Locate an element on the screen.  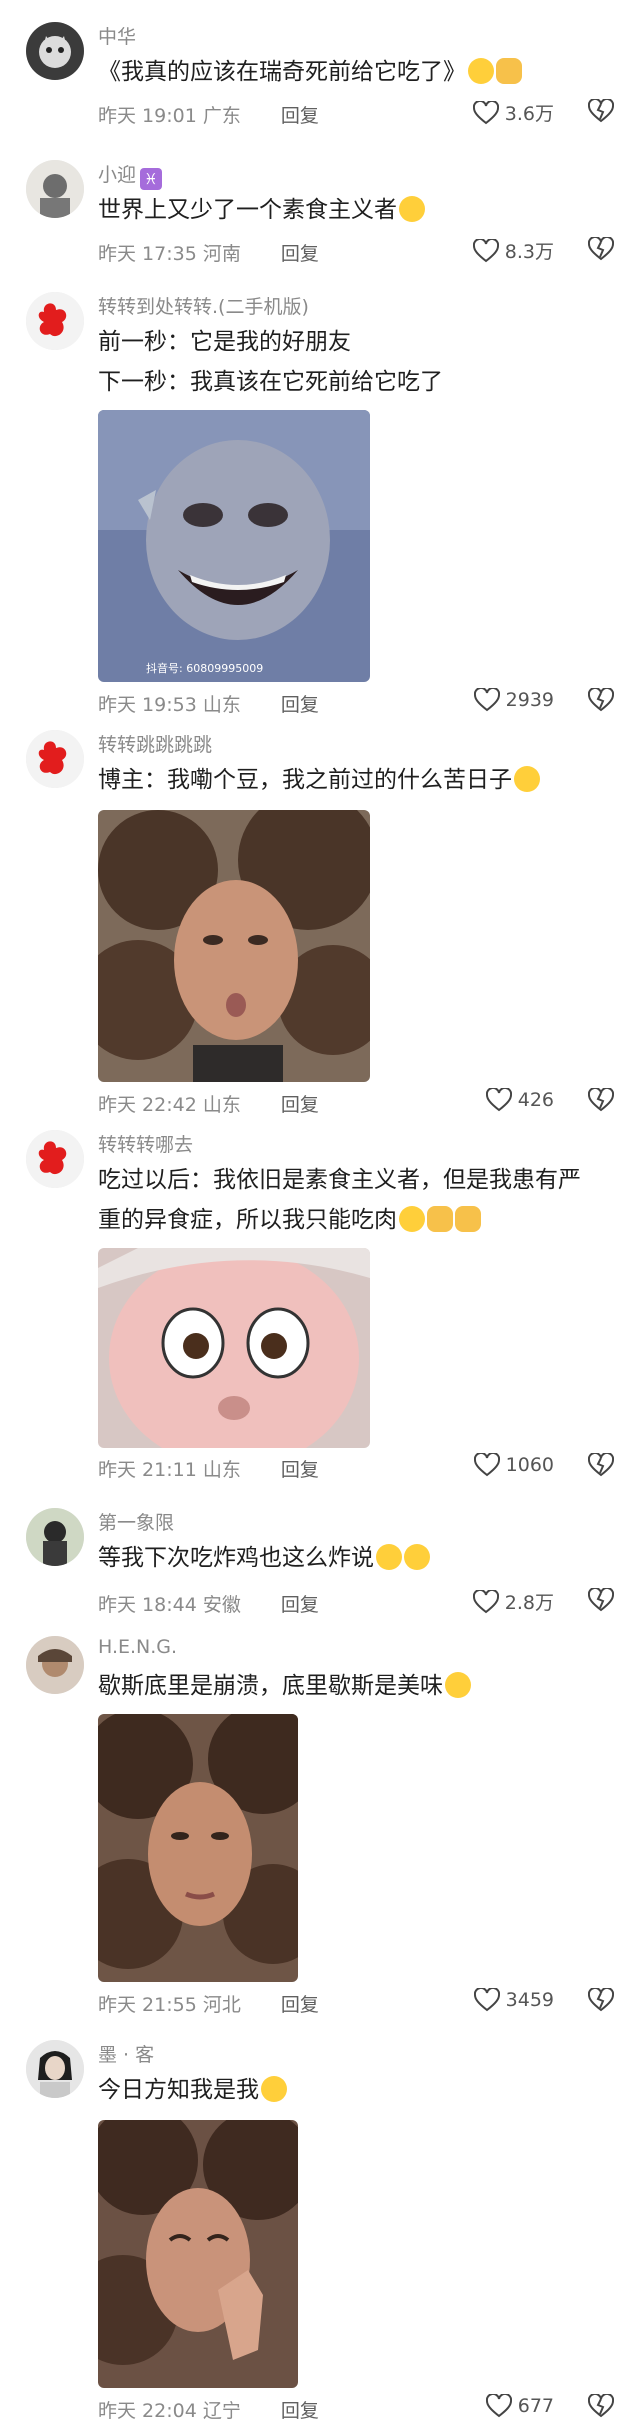
comment-meta: 昨天 21:55 河北 回复 is located at coordinates (208, 2003).